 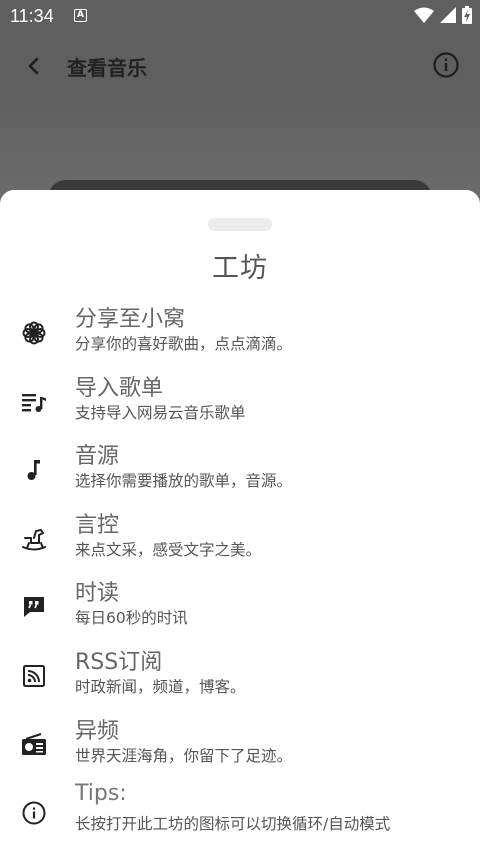 I want to click on arrow-back-icon, so click(x=34, y=66).